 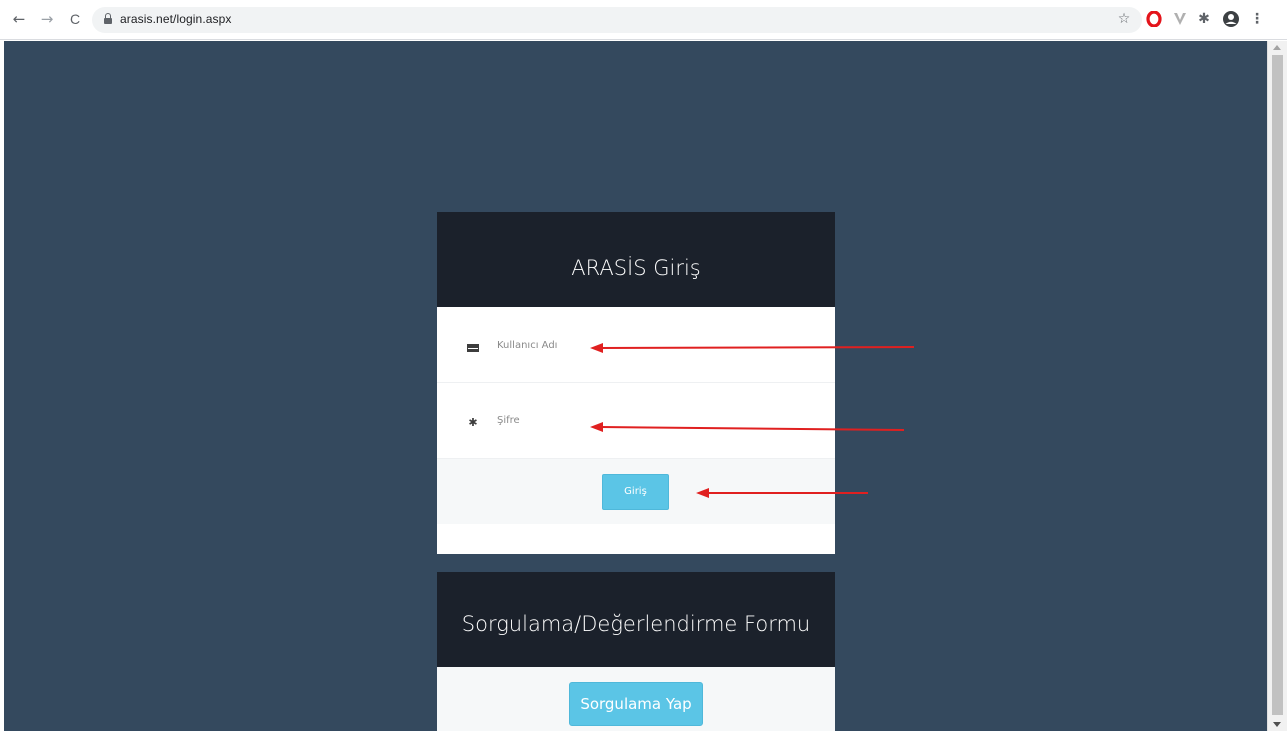 What do you see at coordinates (75, 19) in the screenshot?
I see `reload-icon: C` at bounding box center [75, 19].